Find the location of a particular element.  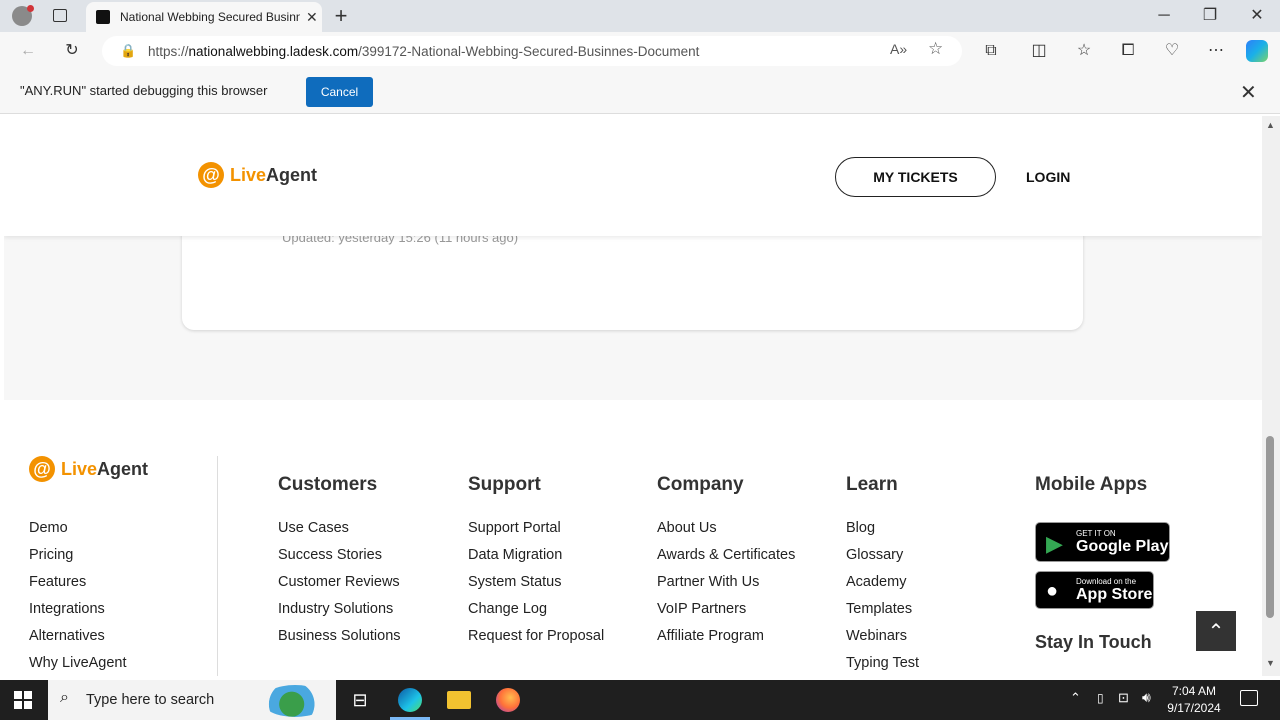

extensions-icon: ⧉ is located at coordinates (991, 51).